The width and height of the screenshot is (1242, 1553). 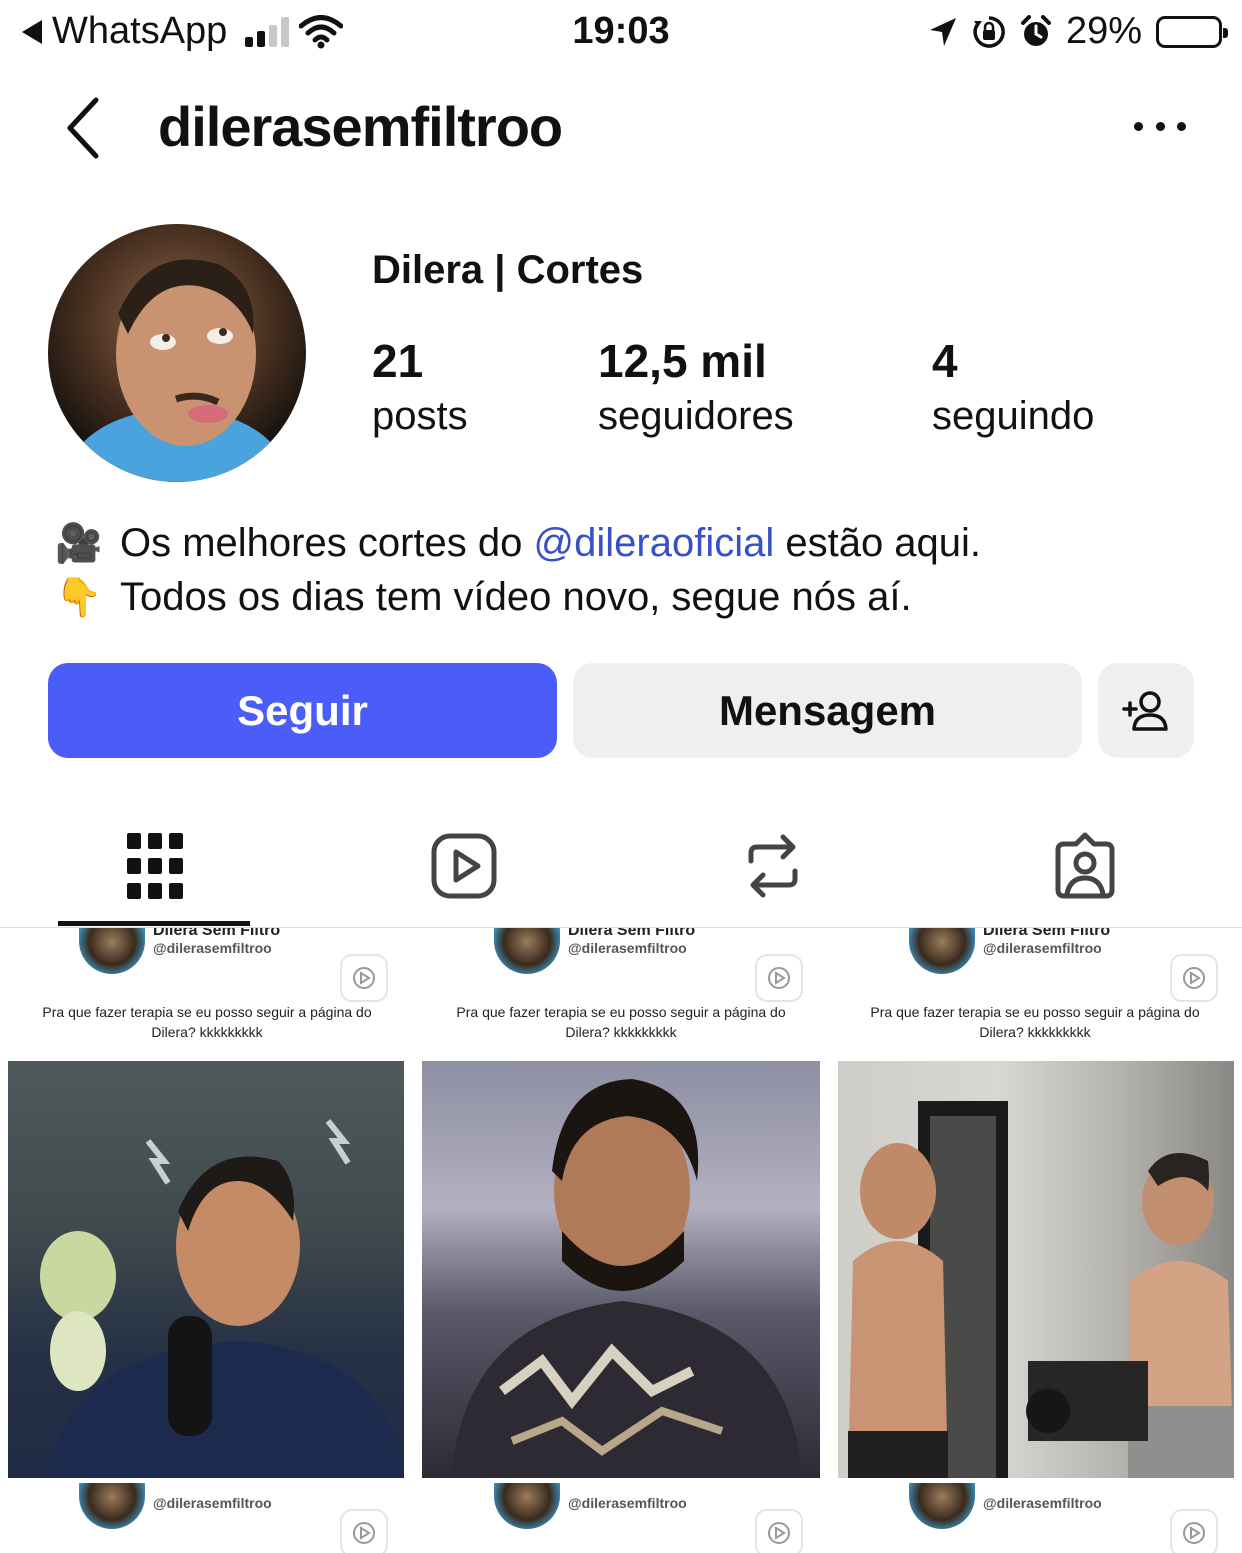 What do you see at coordinates (1192, 31) in the screenshot?
I see `battery-icon` at bounding box center [1192, 31].